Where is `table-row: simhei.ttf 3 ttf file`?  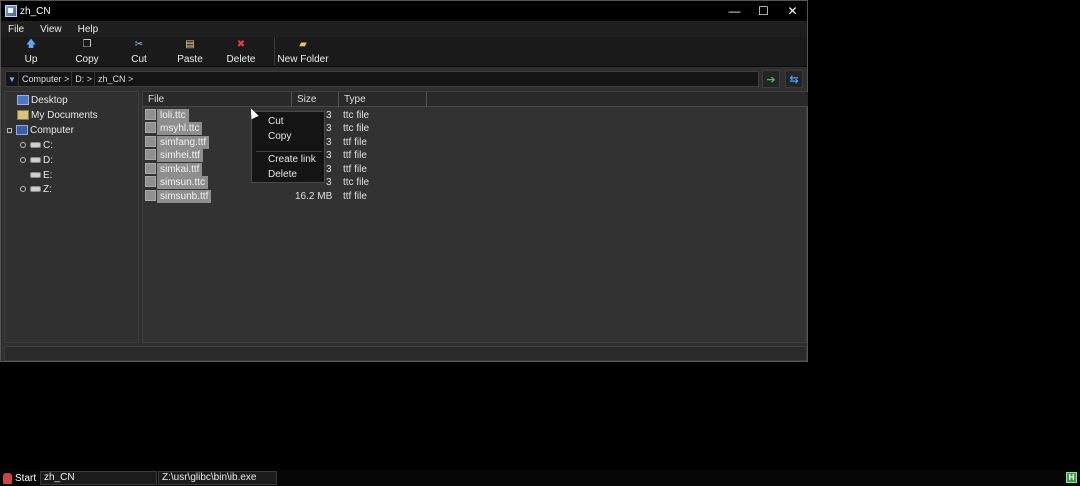 table-row: simhei.ttf 3 ttf file is located at coordinates (475, 155).